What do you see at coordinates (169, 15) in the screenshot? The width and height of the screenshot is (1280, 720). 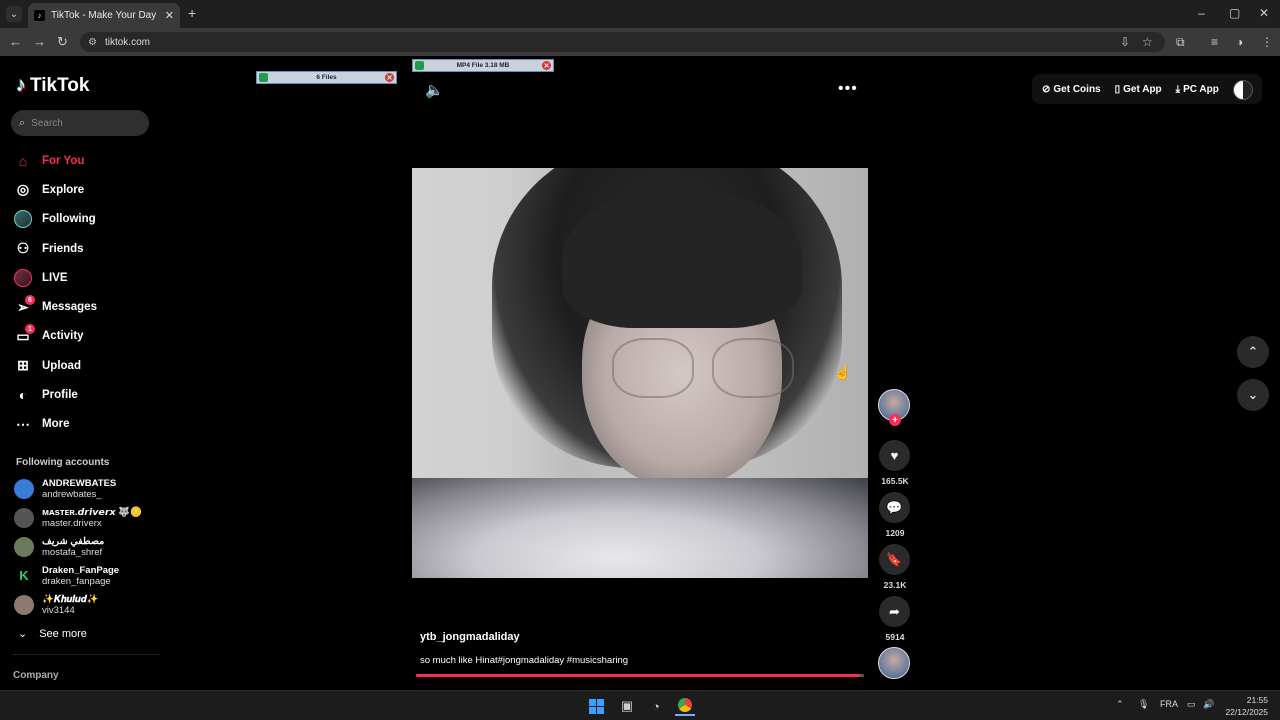 I see `tab-close-icon: ✕` at bounding box center [169, 15].